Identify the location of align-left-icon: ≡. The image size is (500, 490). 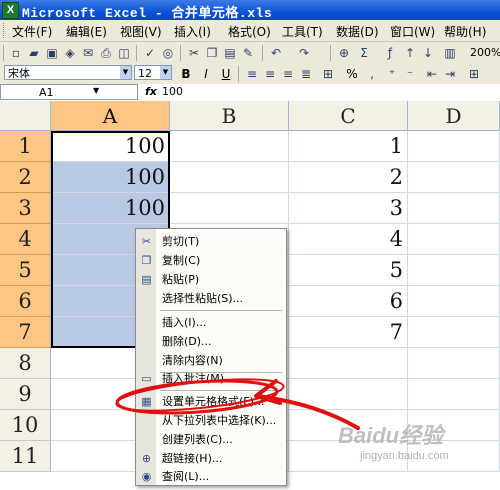
(252, 74).